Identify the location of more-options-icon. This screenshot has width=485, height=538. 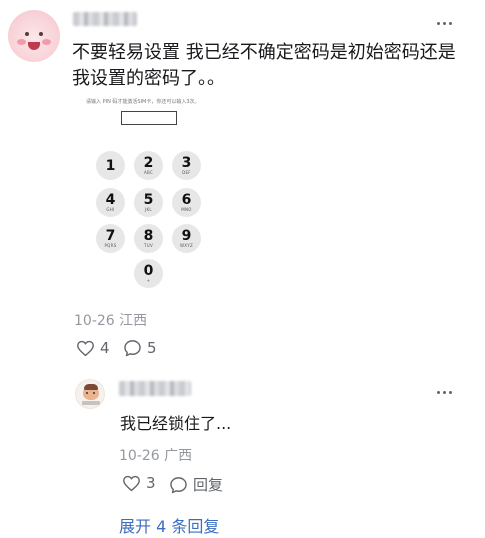
(444, 23).